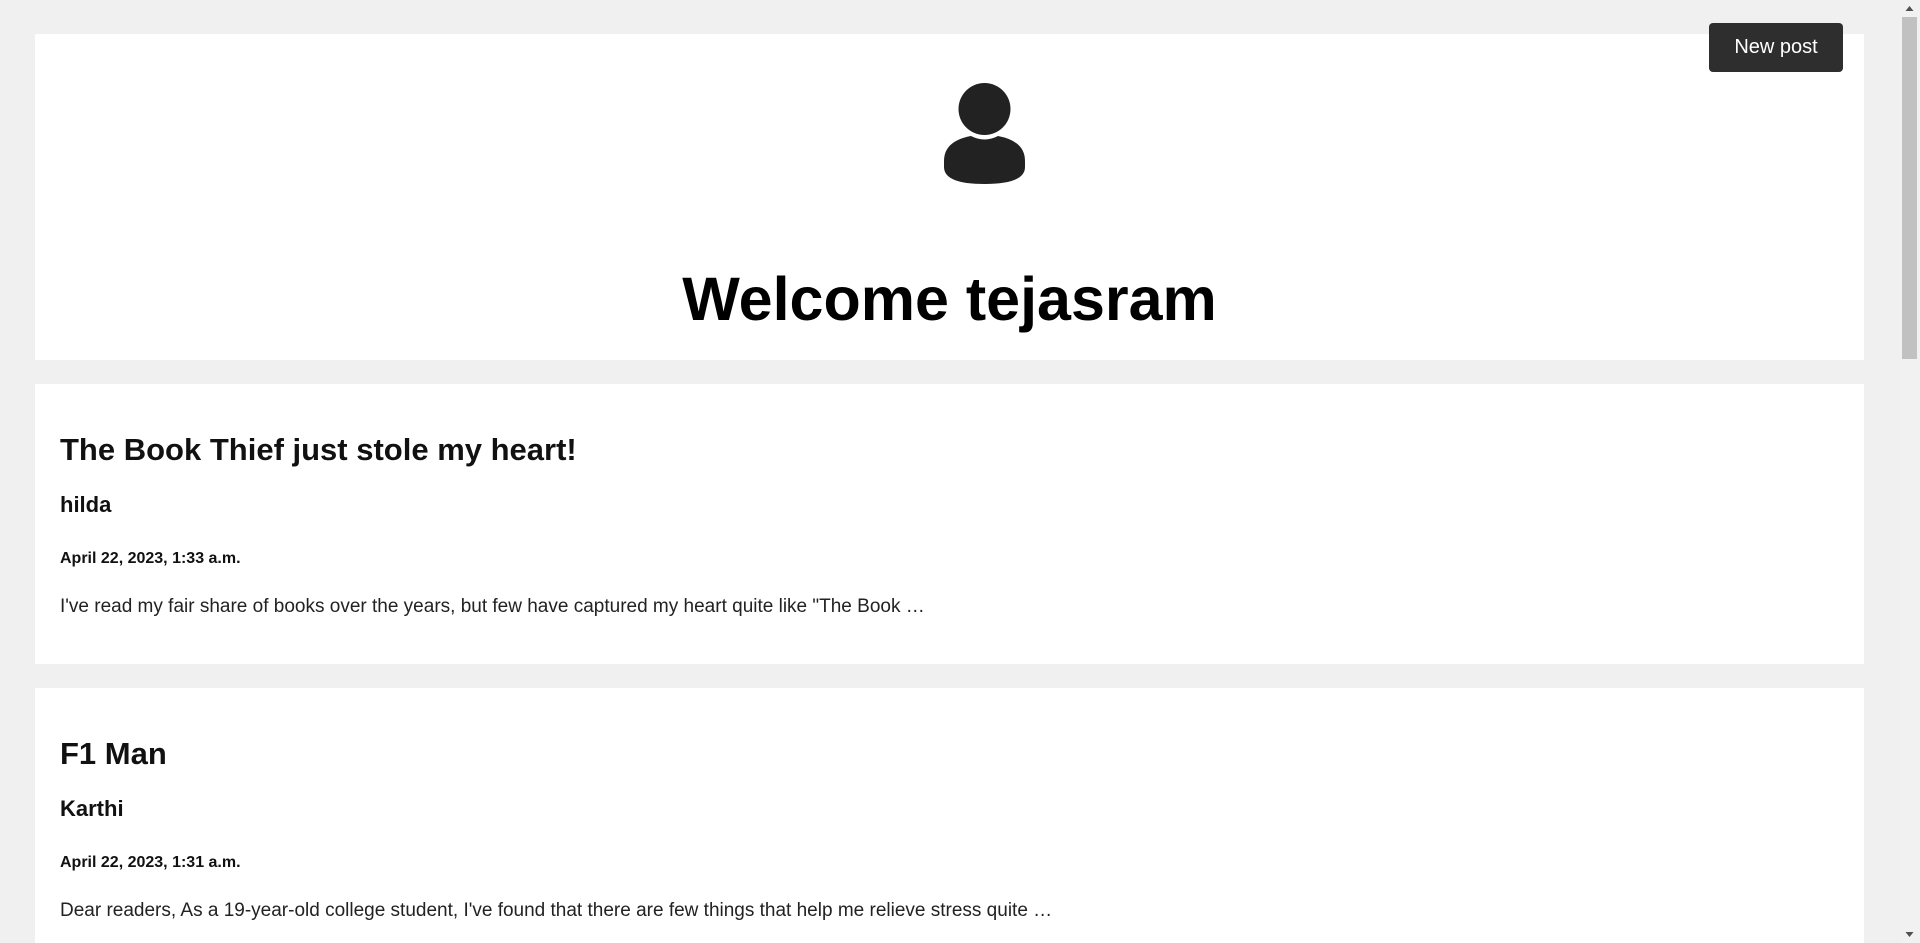 This screenshot has width=1920, height=943. I want to click on post-title: The Book Thief just stole my heart!, so click(318, 450).